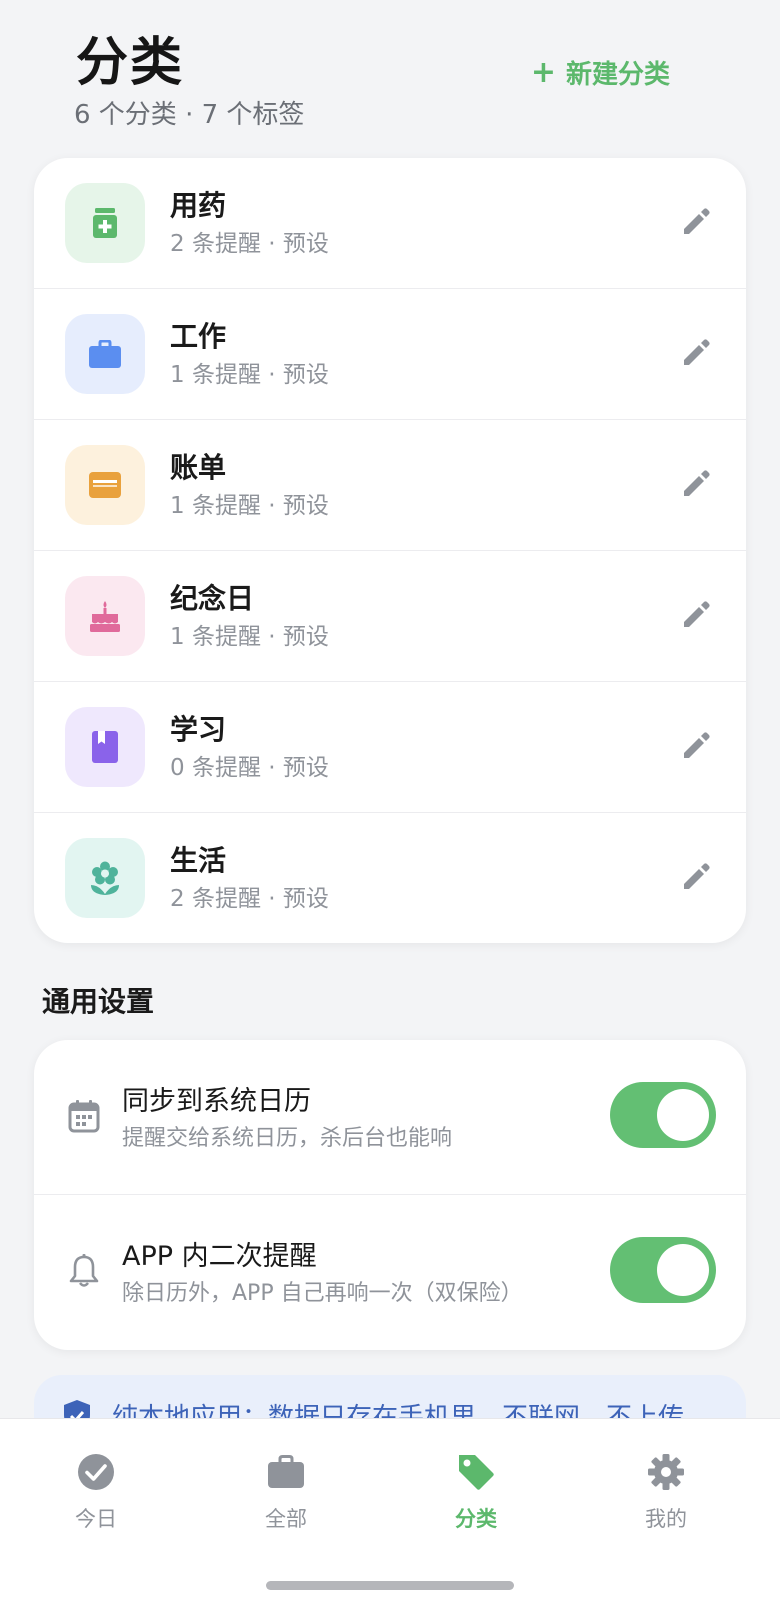 This screenshot has width=780, height=1605. Describe the element at coordinates (390, 616) in the screenshot. I see `category-row: 纪念日 1 条提醒 · 预设` at that location.